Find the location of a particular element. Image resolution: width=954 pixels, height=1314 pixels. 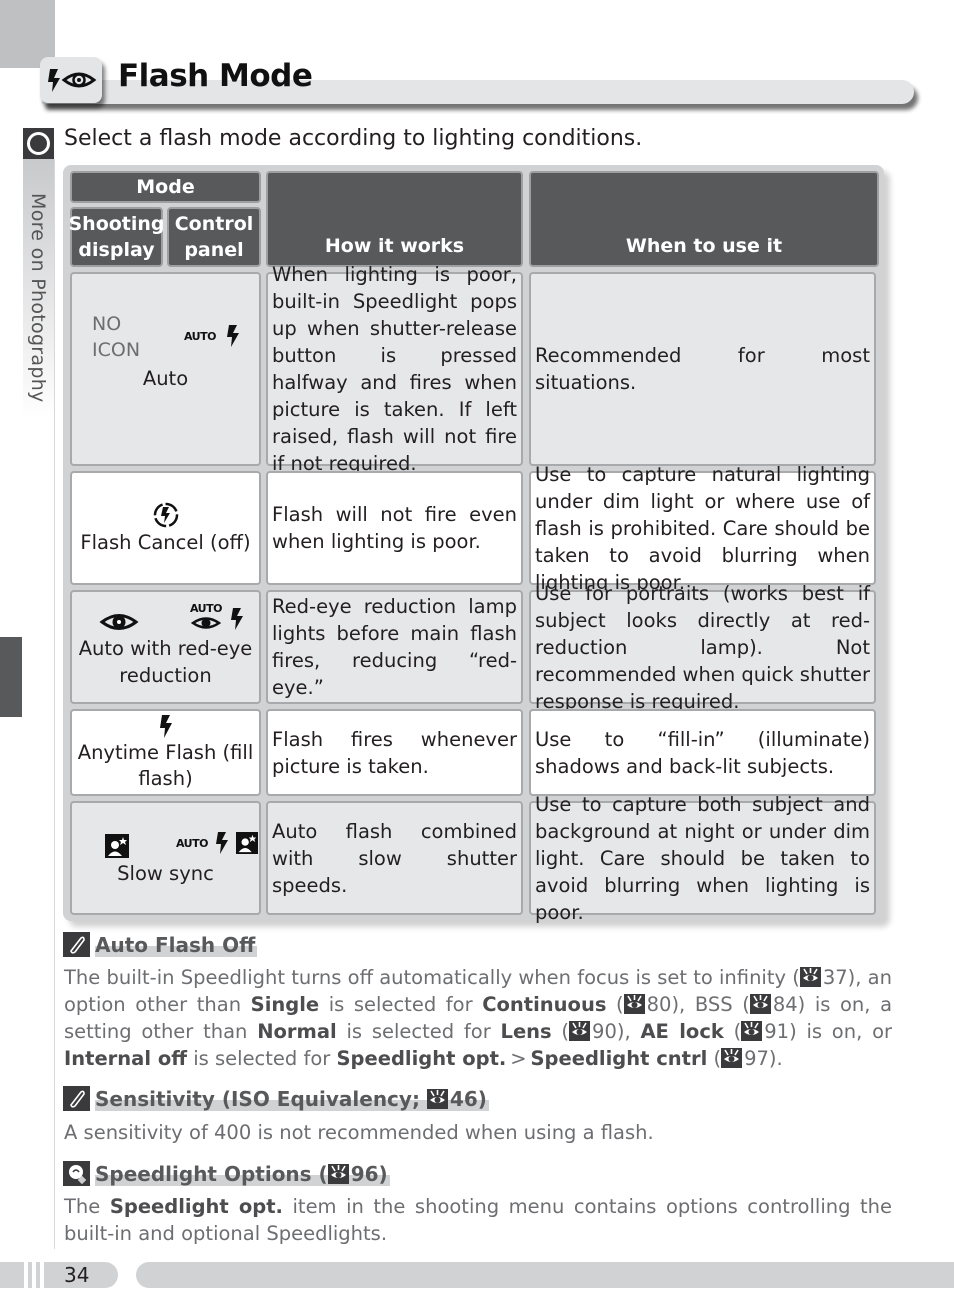

header-mode: Mode is located at coordinates (165, 187).